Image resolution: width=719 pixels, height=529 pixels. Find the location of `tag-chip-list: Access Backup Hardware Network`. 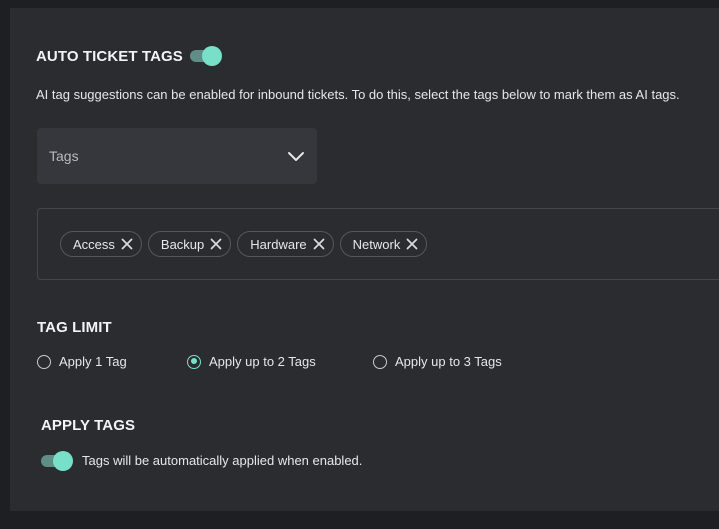

tag-chip-list: Access Backup Hardware Network is located at coordinates (244, 244).